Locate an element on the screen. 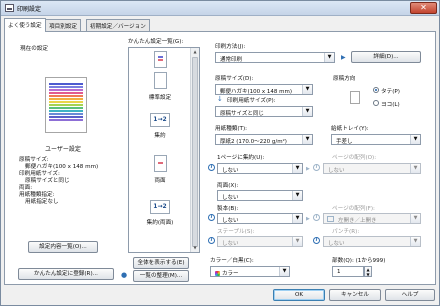 The height and width of the screenshot is (306, 440). nup-label: 1ページに集約(U): is located at coordinates (241, 158).